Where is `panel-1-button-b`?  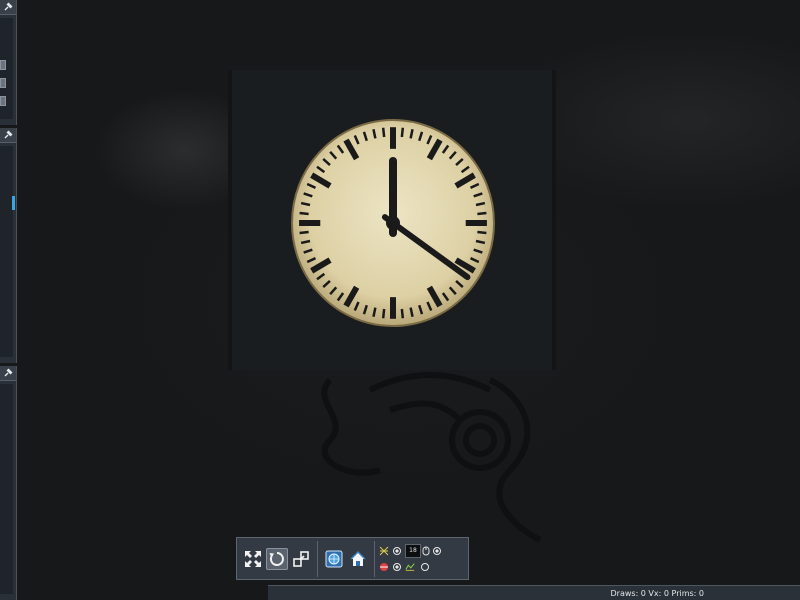
panel-1-button-b is located at coordinates (3, 83).